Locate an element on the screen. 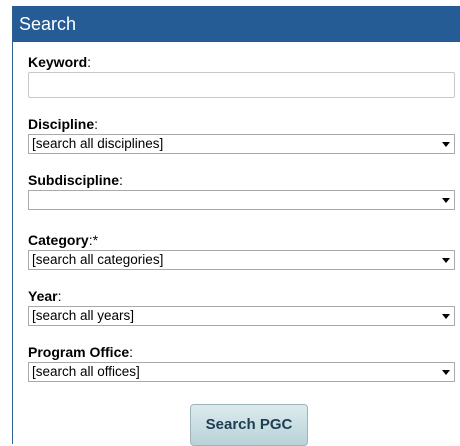 This screenshot has height=446, width=460. program-office-select: [search all offices] is located at coordinates (241, 372).